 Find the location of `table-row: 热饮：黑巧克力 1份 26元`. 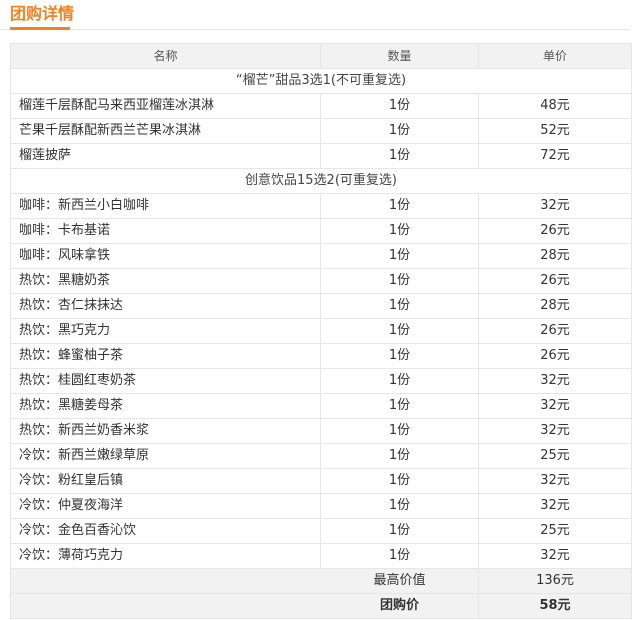

table-row: 热饮：黑巧克力 1份 26元 is located at coordinates (321, 331).